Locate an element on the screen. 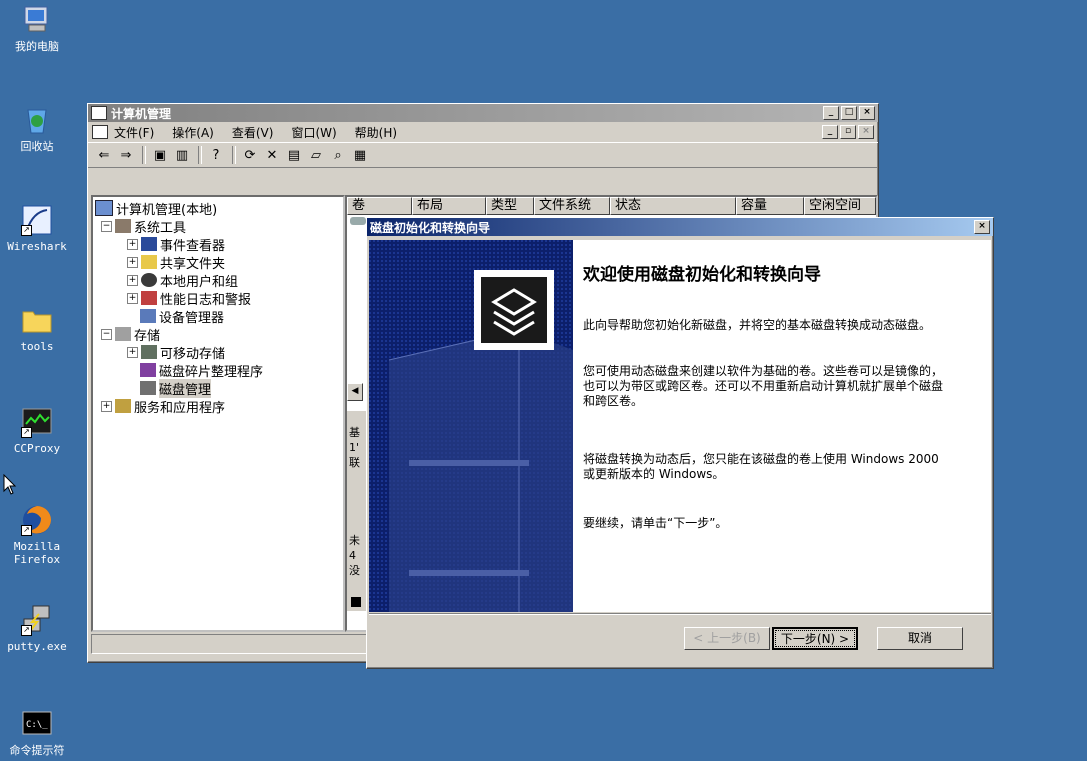  column-header-status: 状态 is located at coordinates (673, 206).